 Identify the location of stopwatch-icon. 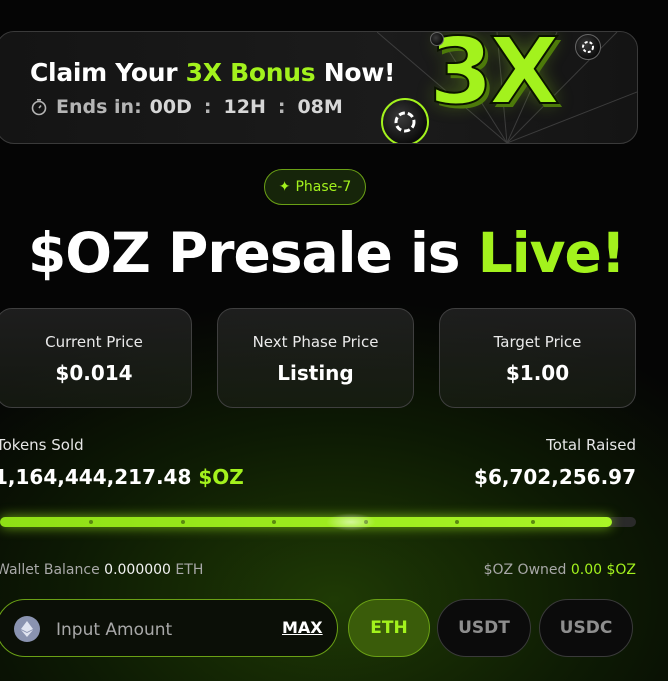
(39, 107).